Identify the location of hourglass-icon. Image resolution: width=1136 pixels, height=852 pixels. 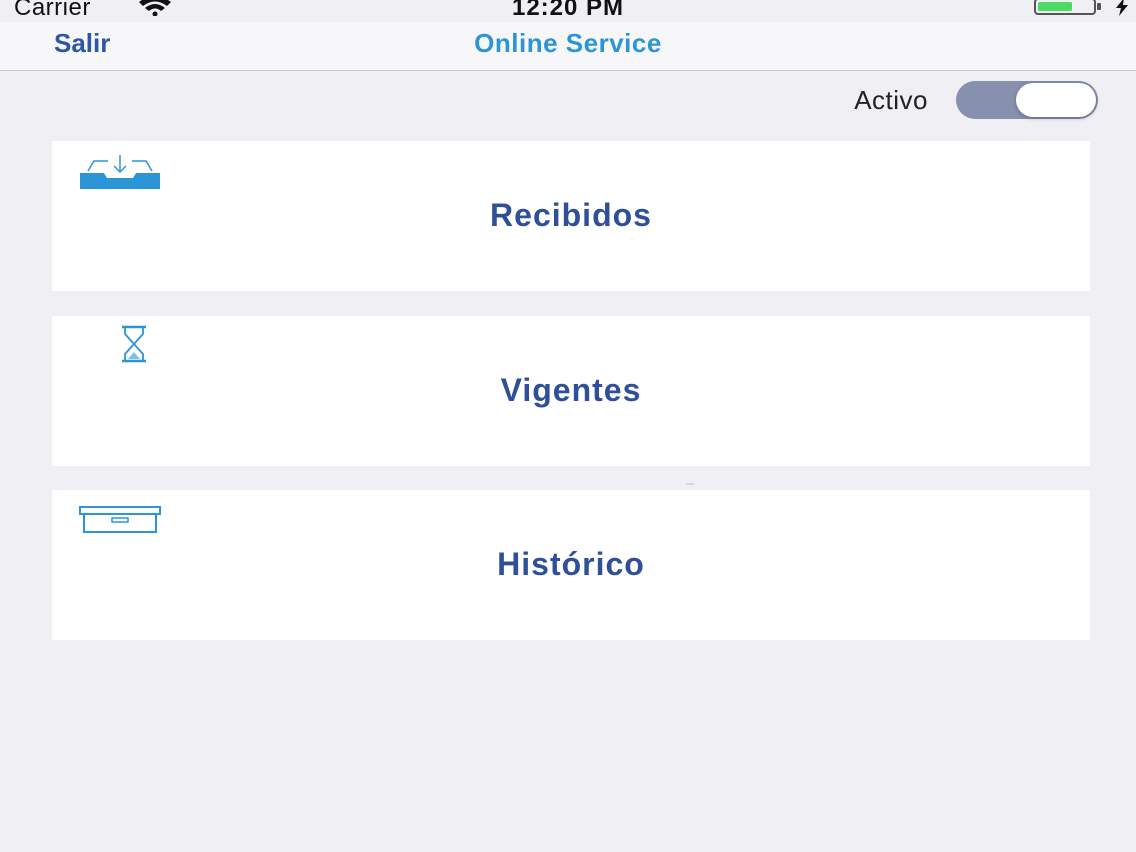
(134, 344).